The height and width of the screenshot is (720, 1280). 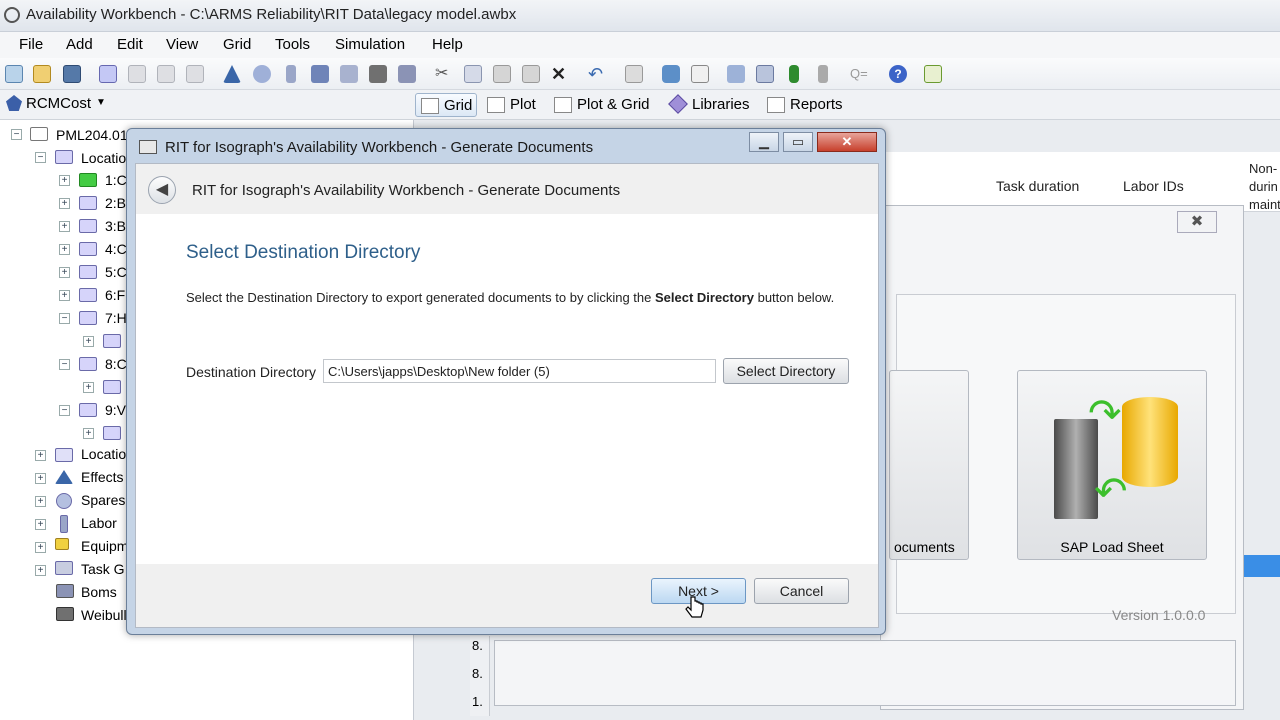 I want to click on maximize-button: ▭, so click(x=798, y=142).